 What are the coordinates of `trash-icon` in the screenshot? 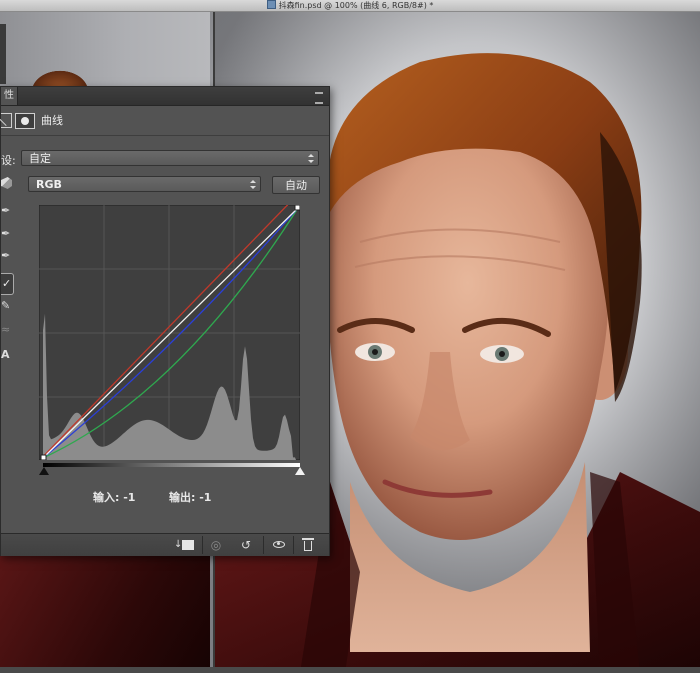 It's located at (308, 544).